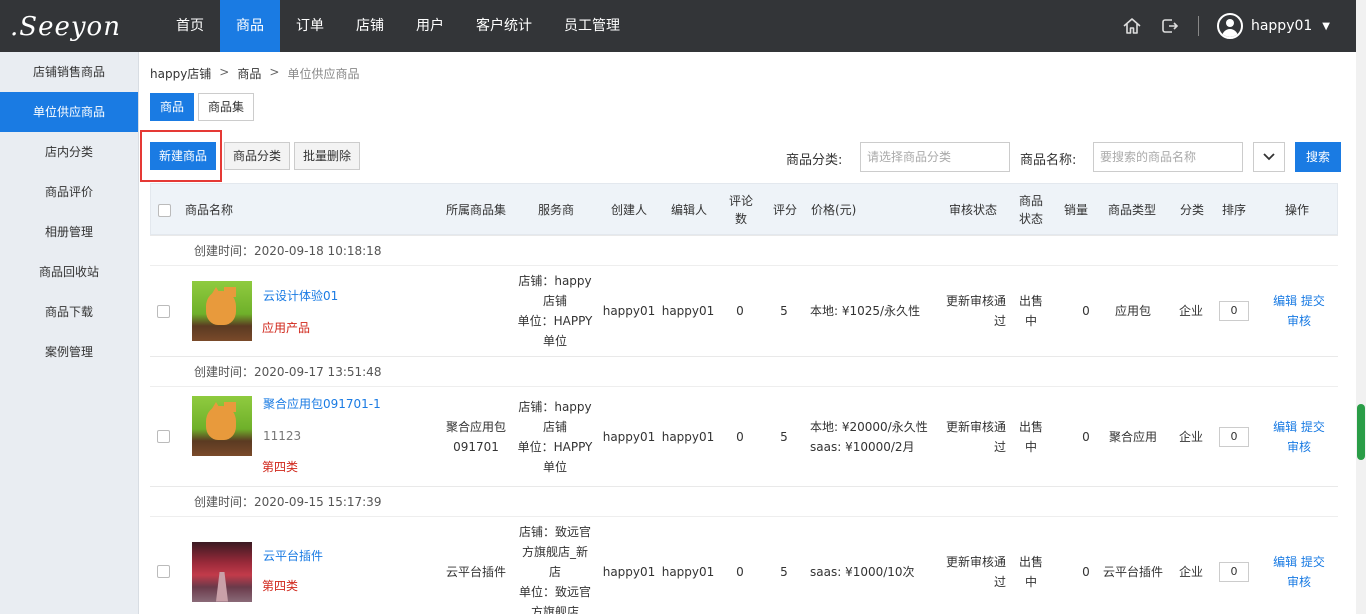 This screenshot has height=614, width=1366. I want to click on product-thumbnail-cell, so click(222, 565).